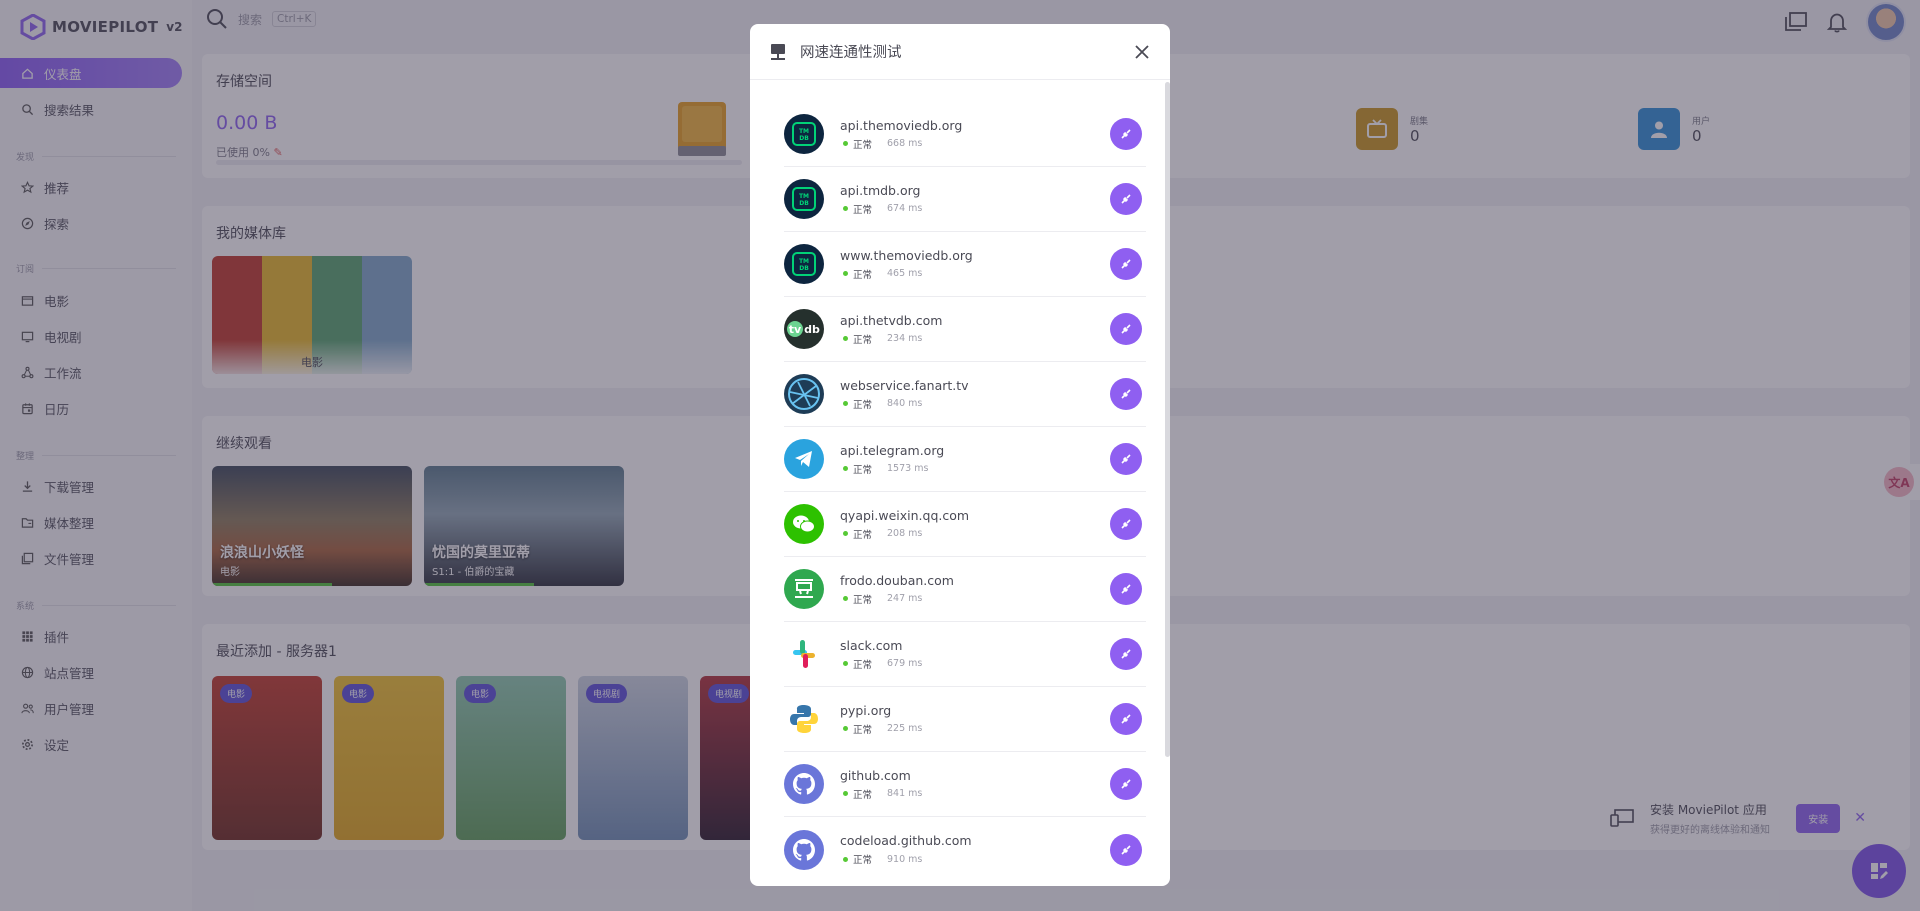  Describe the element at coordinates (905, 208) in the screenshot. I see `latency: 674 ms` at that location.